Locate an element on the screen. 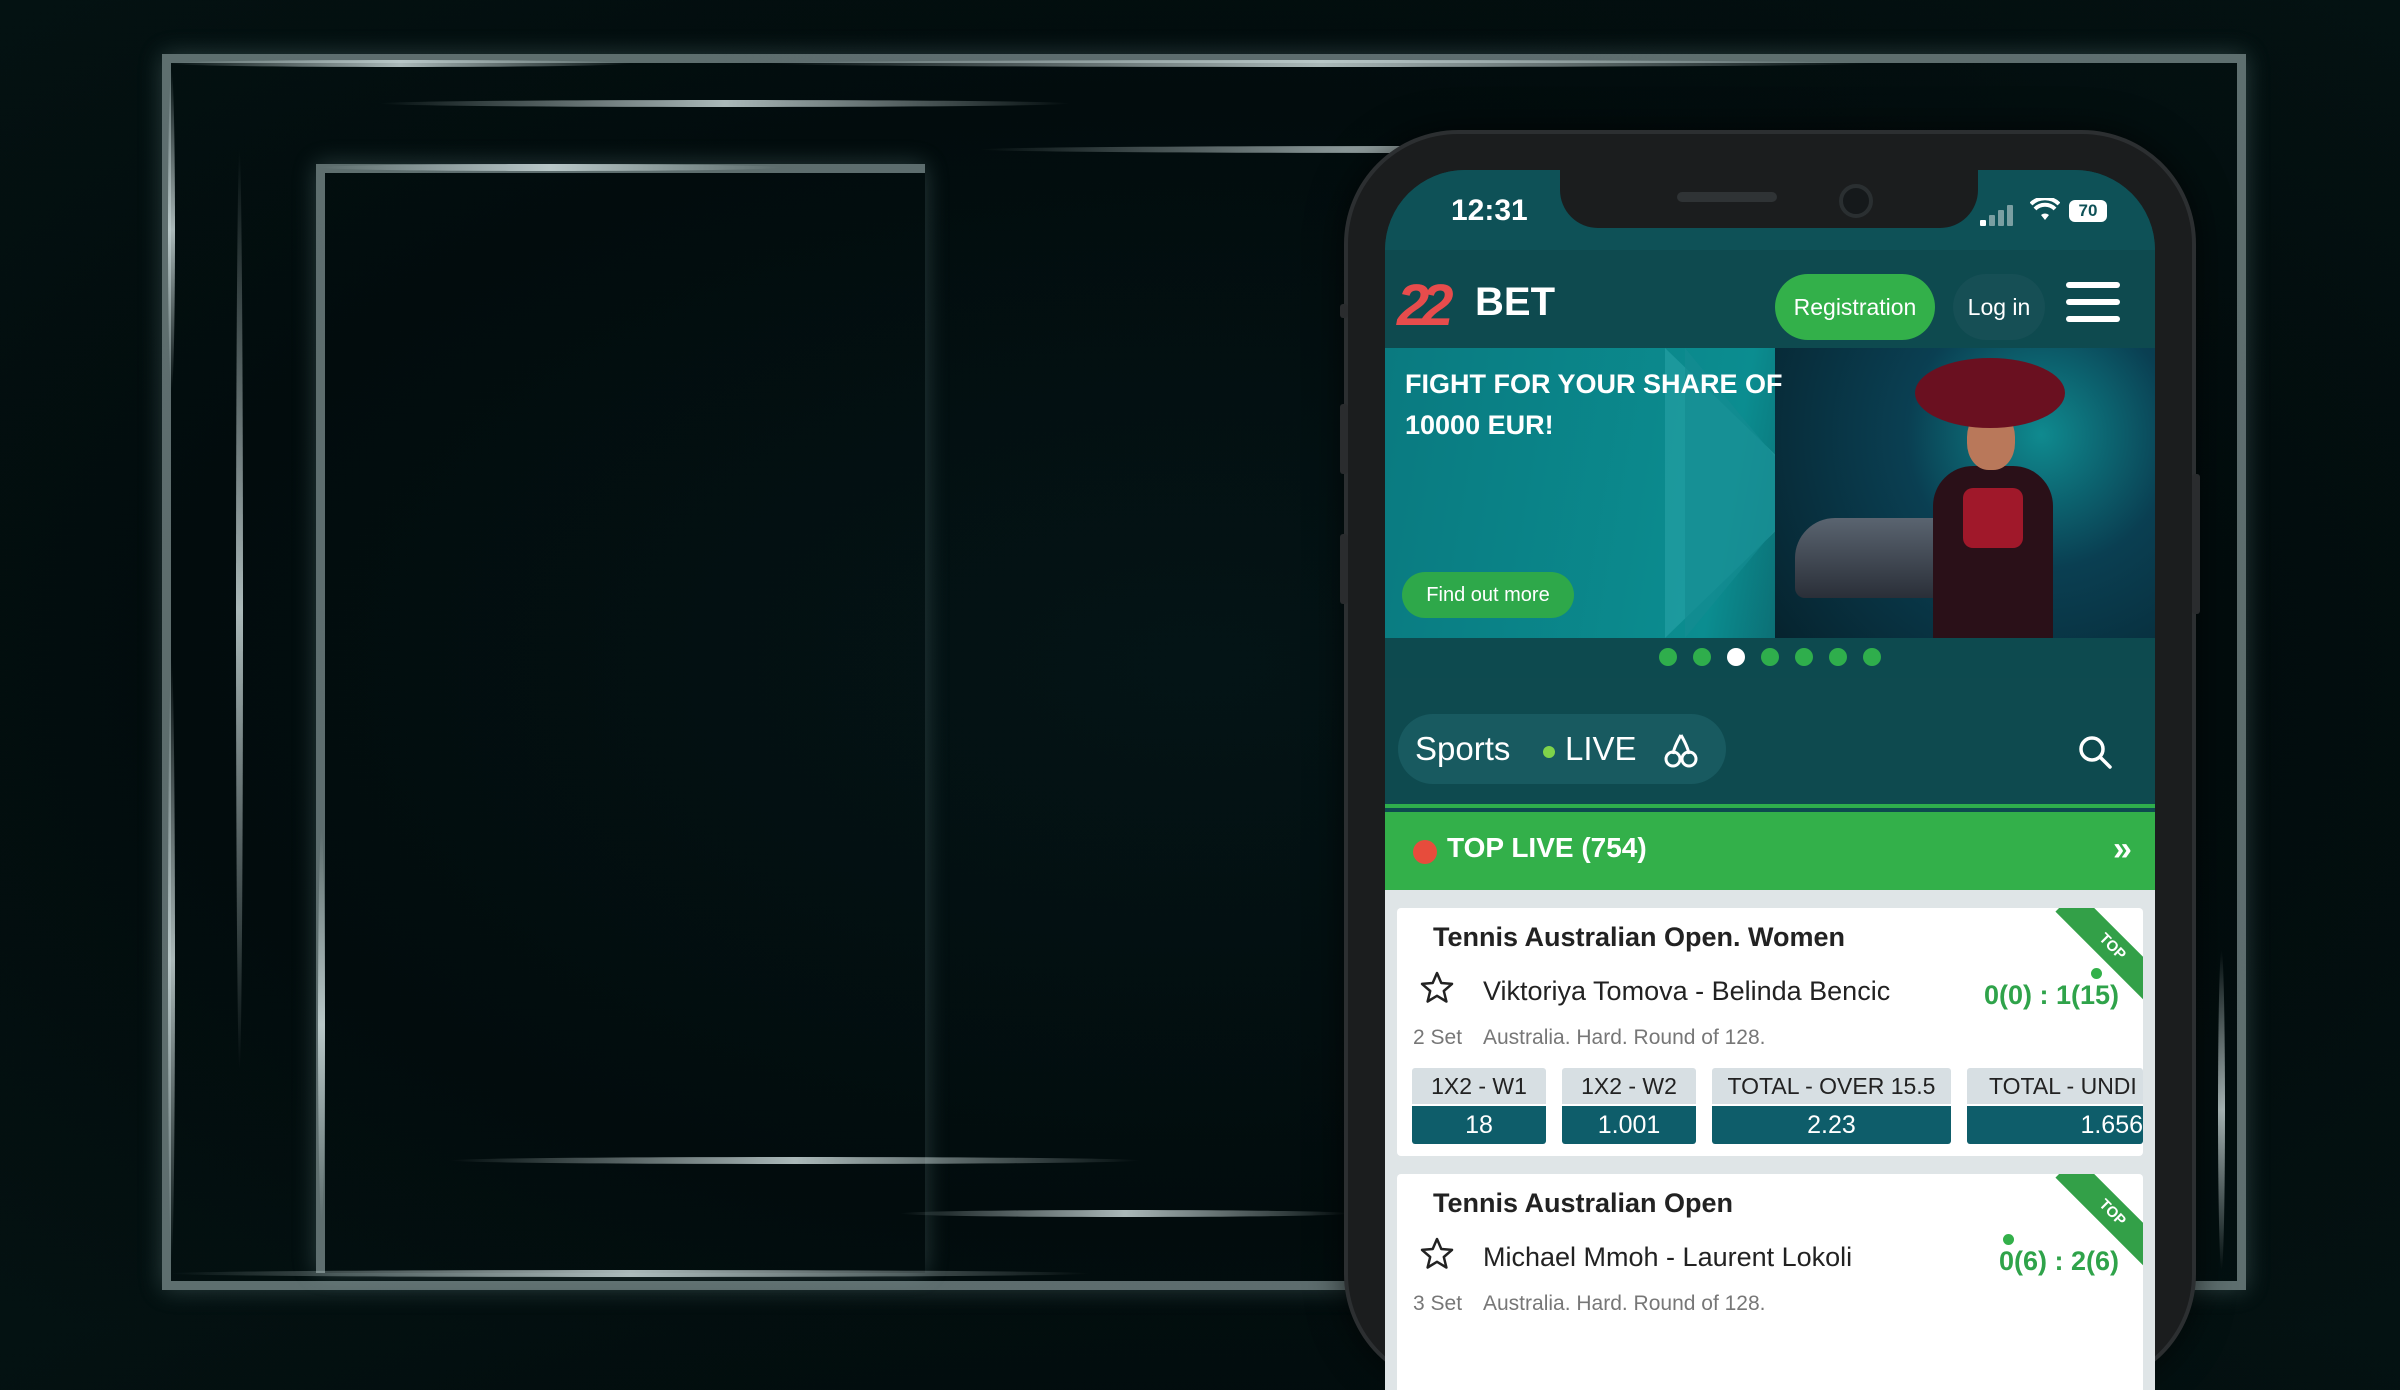 The width and height of the screenshot is (2400, 1390). status-time: 12:31 is located at coordinates (1489, 210).